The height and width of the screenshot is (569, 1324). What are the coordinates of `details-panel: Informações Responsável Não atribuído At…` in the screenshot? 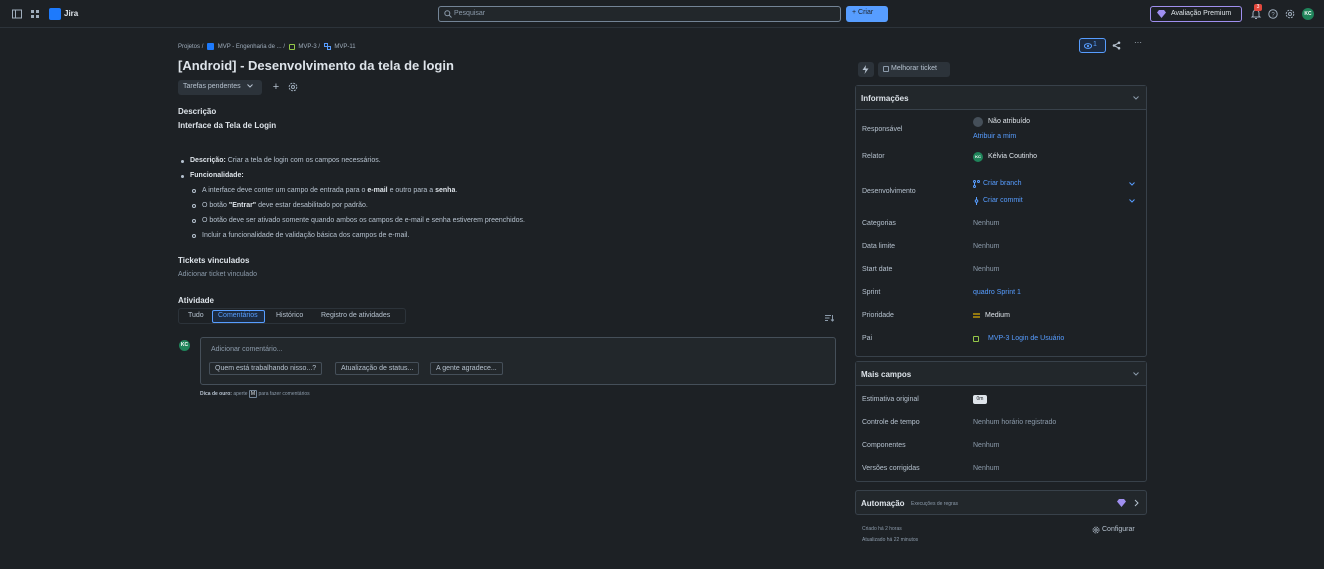 It's located at (1001, 221).